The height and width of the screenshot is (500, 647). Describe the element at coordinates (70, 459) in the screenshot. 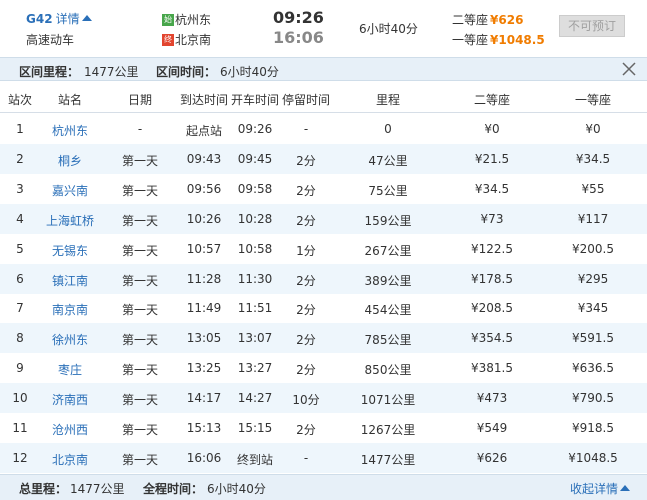

I see `station-name-cell: 北京南` at that location.